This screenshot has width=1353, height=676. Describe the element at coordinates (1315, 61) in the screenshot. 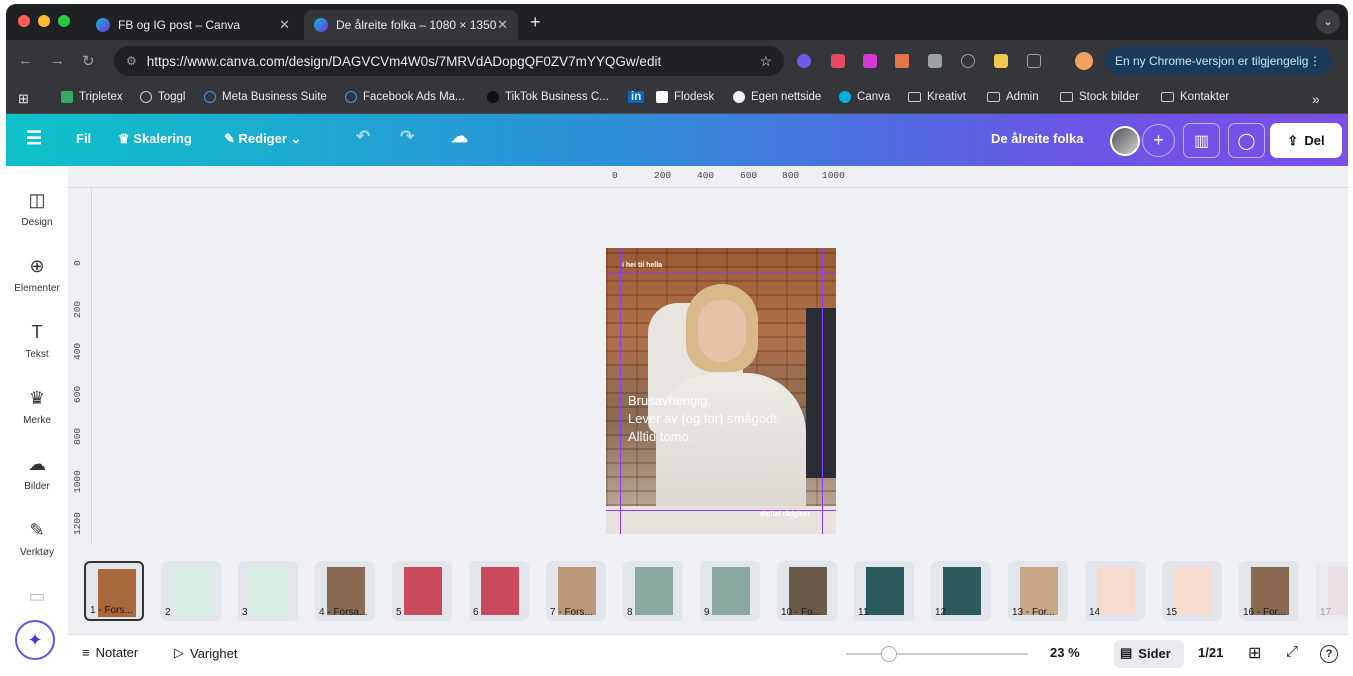

I see `more-icon: ⋮` at that location.